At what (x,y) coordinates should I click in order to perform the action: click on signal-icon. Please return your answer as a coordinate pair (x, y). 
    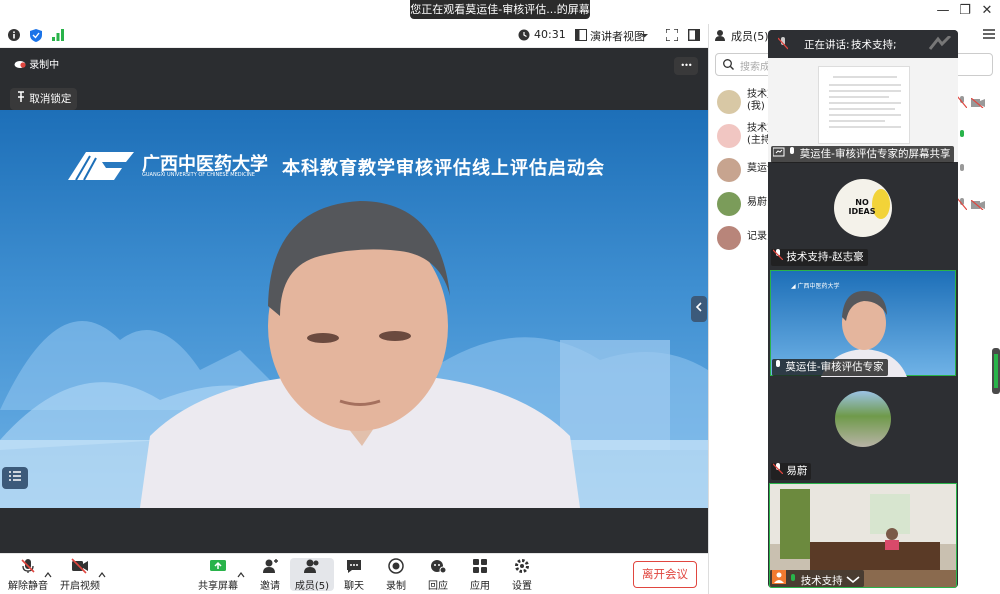
    Looking at the image, I should click on (58, 36).